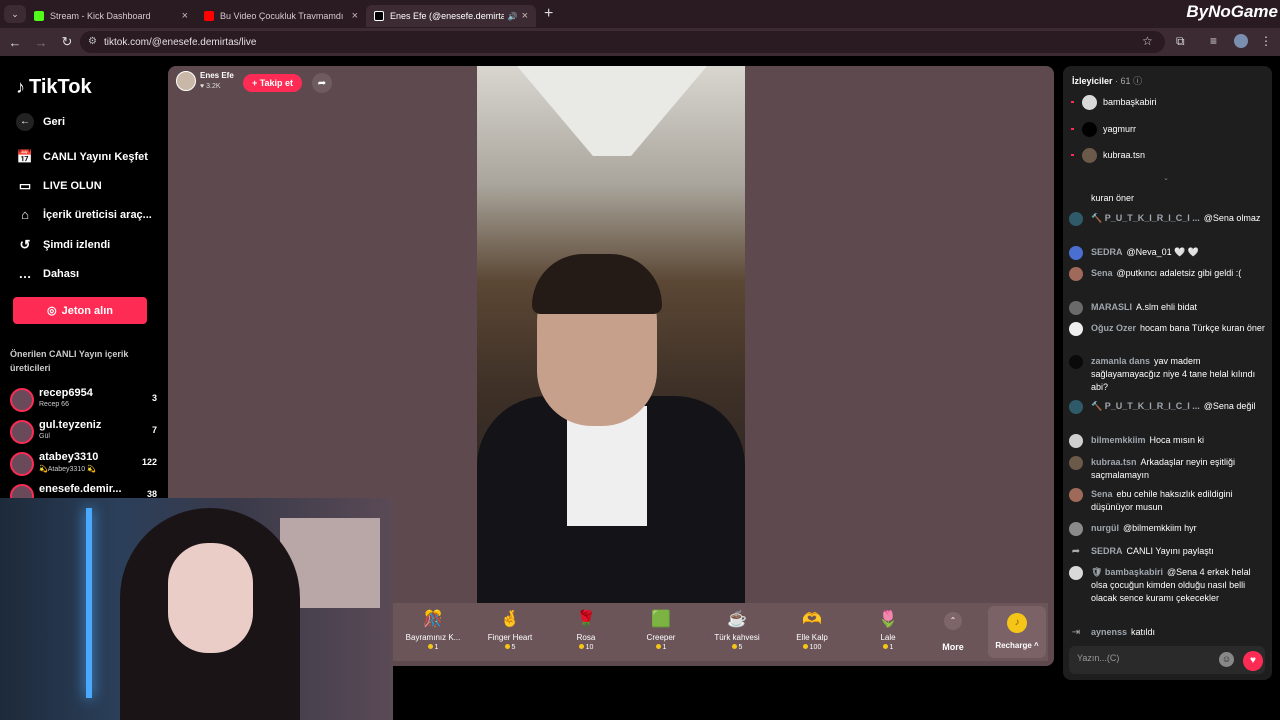 The width and height of the screenshot is (1280, 720). Describe the element at coordinates (1118, 440) in the screenshot. I see `message-user: bilmemkkiim` at that location.